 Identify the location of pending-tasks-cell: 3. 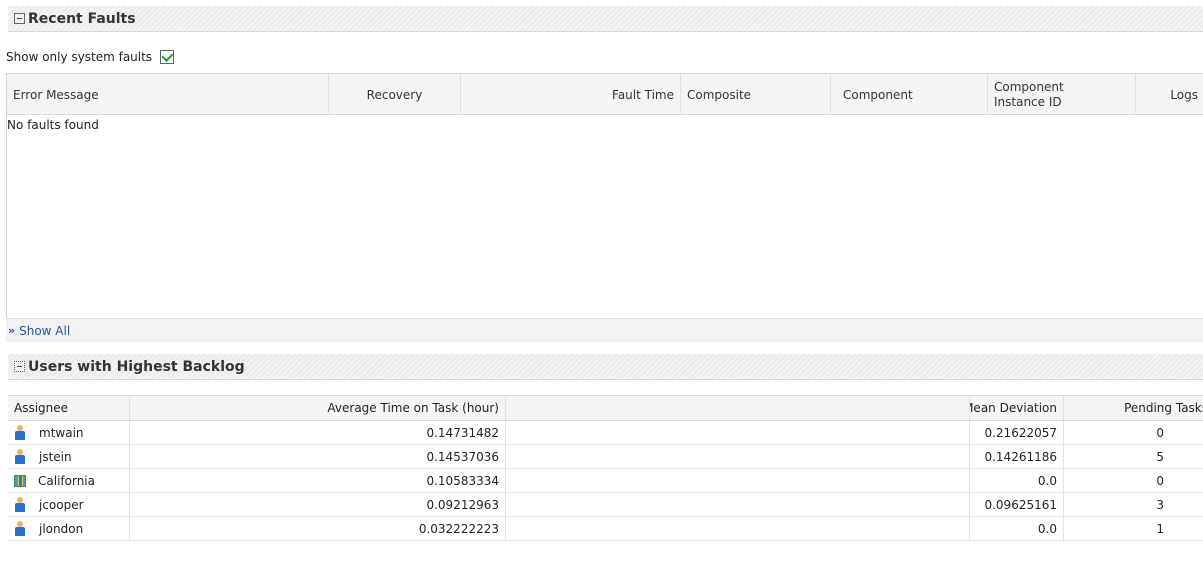
(1160, 504).